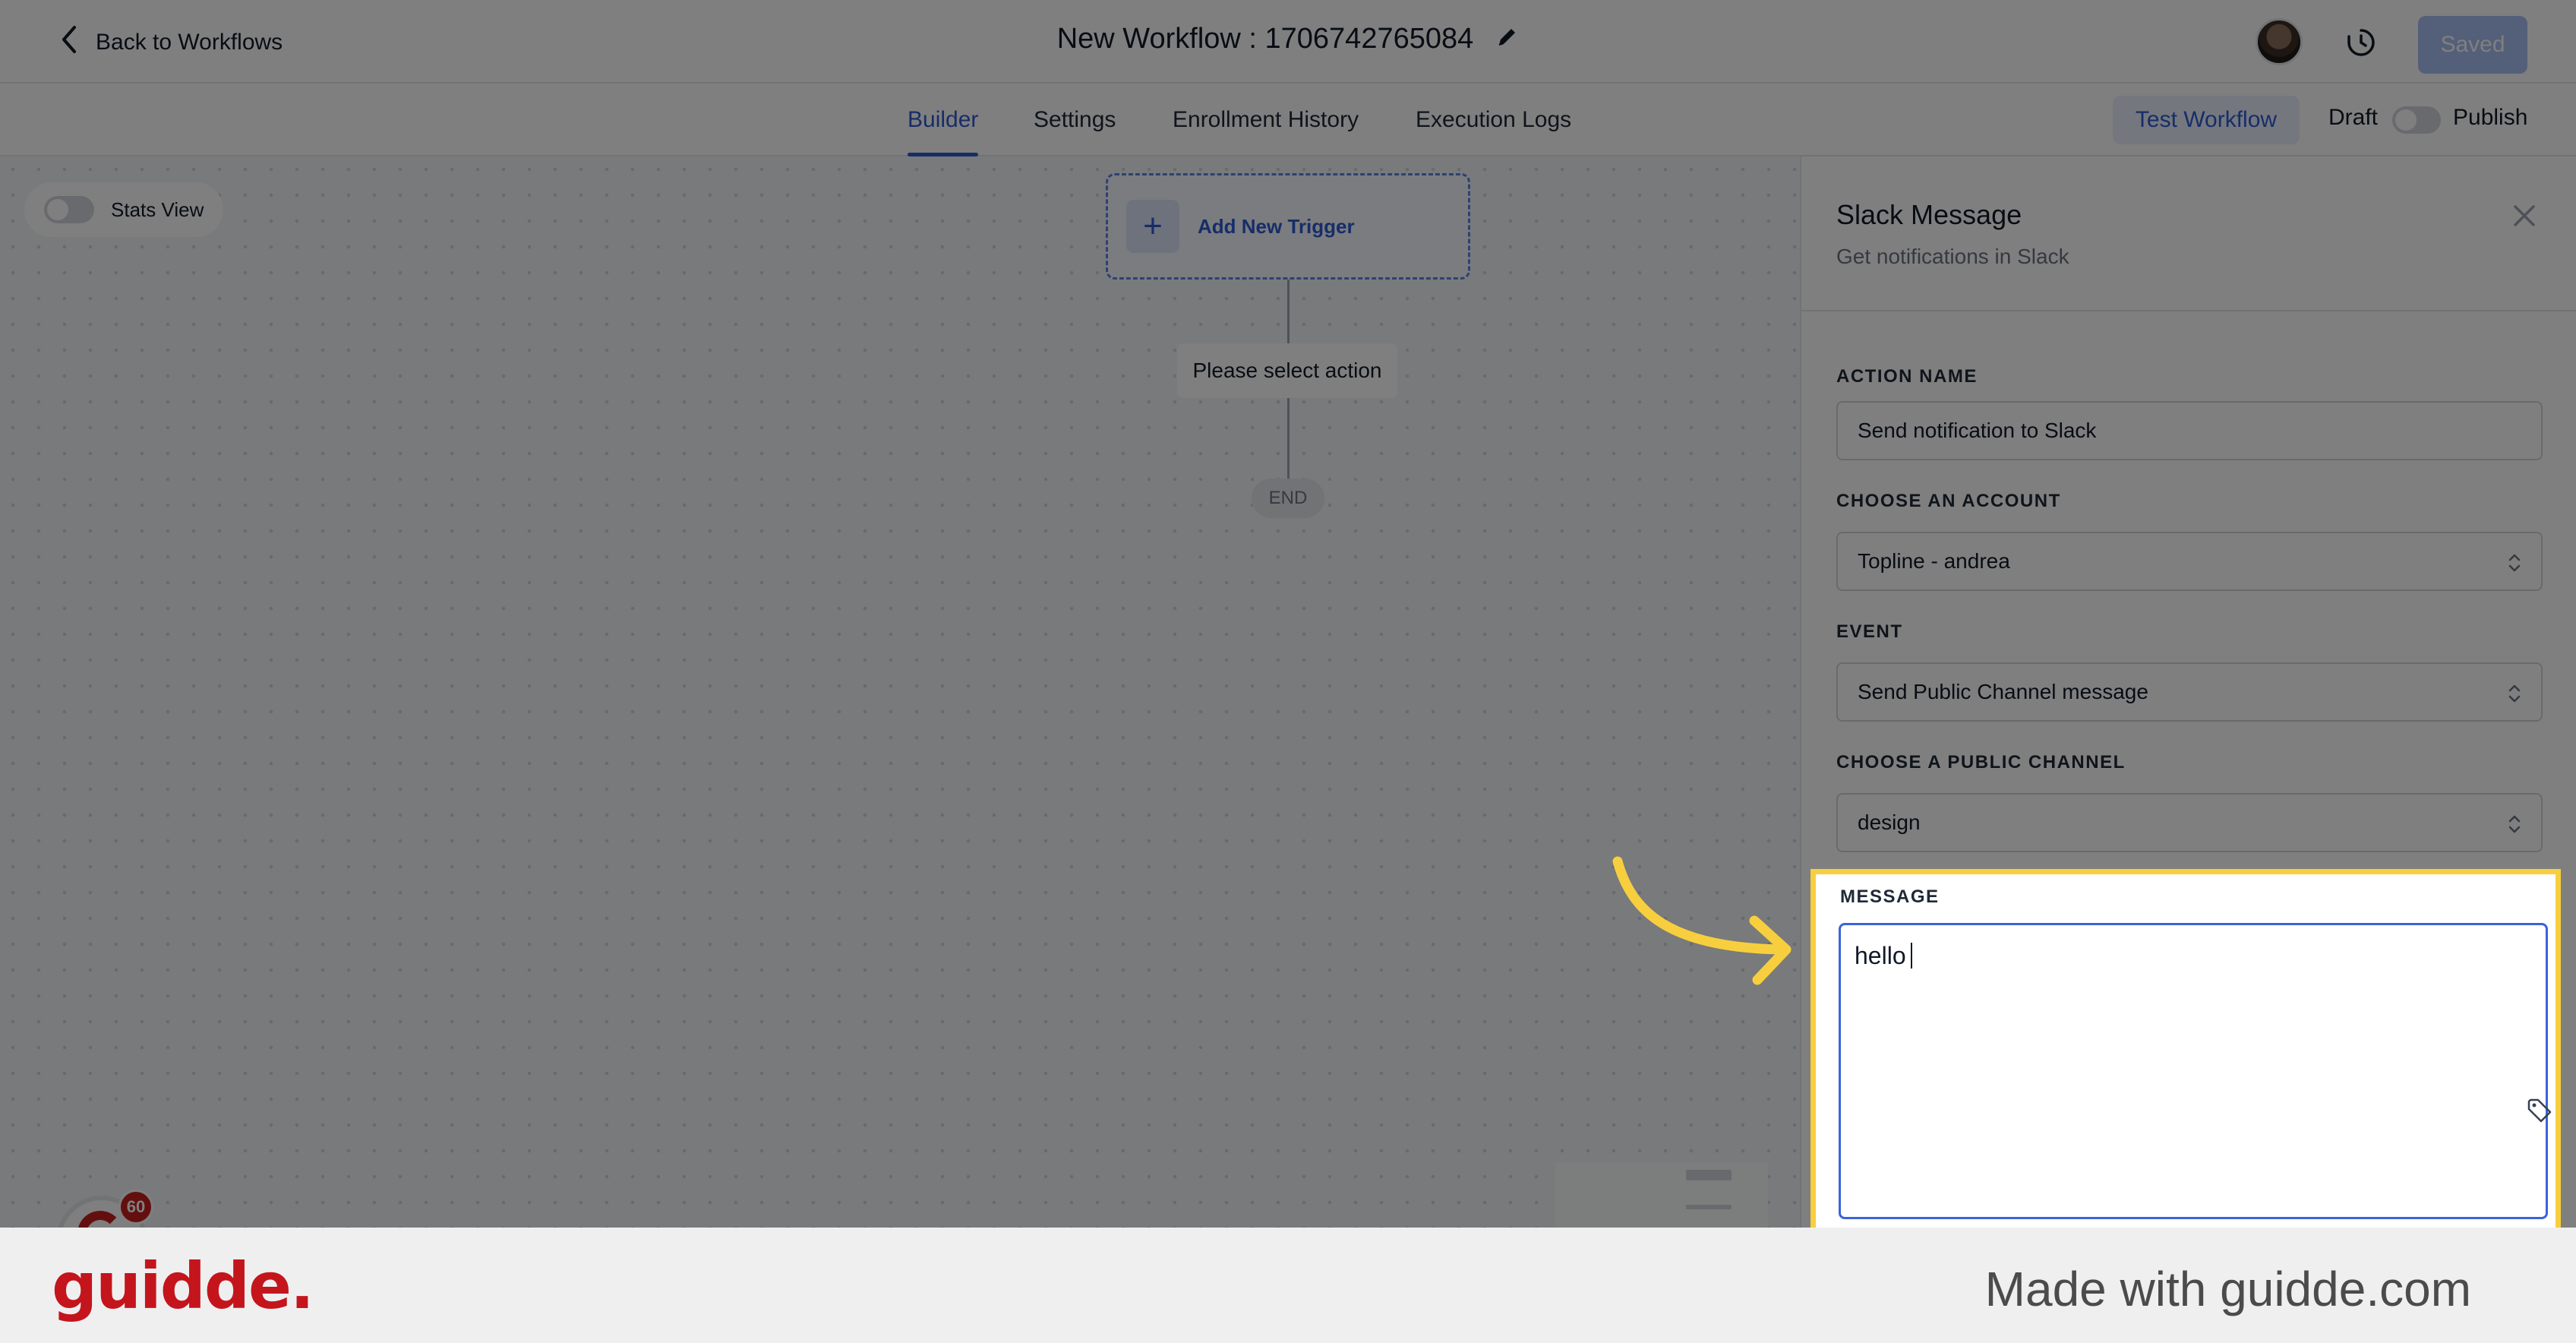 The height and width of the screenshot is (1343, 2576). Describe the element at coordinates (1890, 896) in the screenshot. I see `message-label: MESSAGE` at that location.